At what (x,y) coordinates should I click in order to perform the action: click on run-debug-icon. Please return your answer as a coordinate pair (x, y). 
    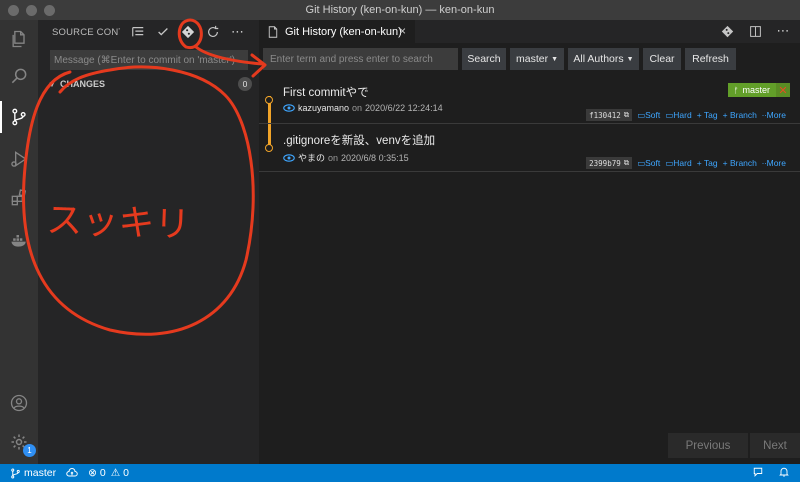
    Looking at the image, I should click on (19, 159).